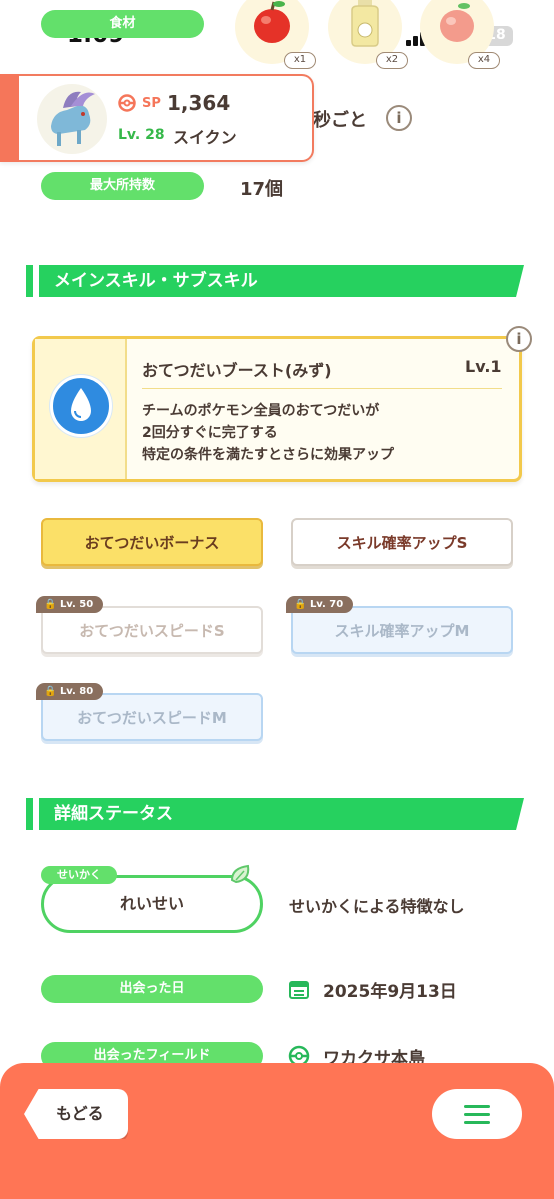  Describe the element at coordinates (392, 60) in the screenshot. I see `ingredient-count: x2` at that location.